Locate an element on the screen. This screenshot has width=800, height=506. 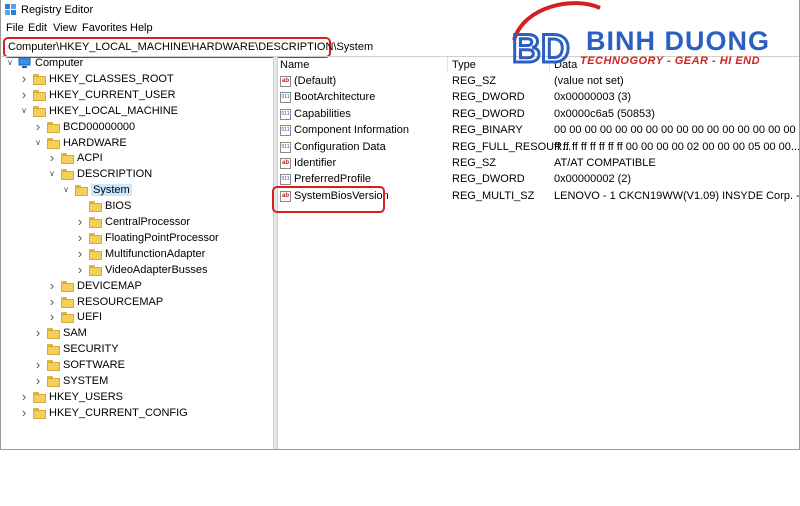
highlight-box is located at coordinates (328, 199).